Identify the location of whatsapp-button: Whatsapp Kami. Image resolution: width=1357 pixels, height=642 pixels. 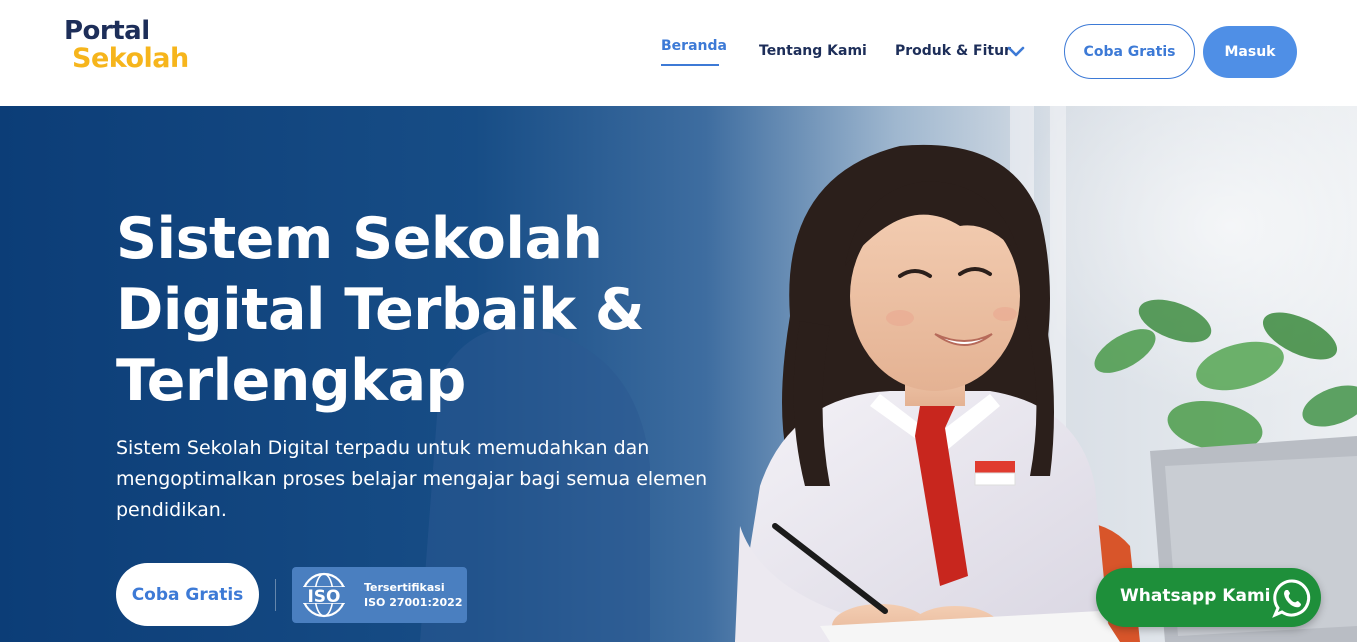
(1208, 597).